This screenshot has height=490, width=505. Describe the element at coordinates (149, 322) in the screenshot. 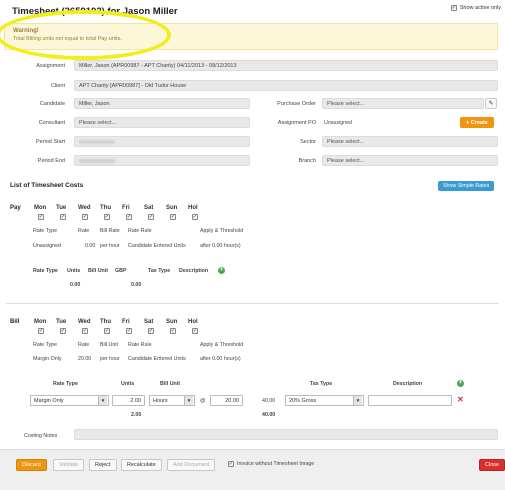

I see `bill-day-sat: Sat` at that location.